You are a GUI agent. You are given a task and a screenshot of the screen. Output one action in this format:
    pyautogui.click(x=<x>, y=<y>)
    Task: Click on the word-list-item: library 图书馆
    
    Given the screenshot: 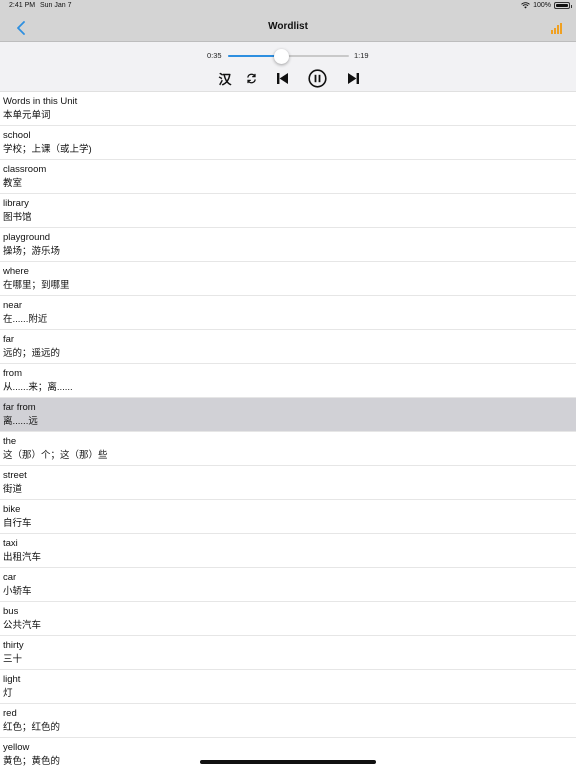 What is the action you would take?
    pyautogui.click(x=288, y=211)
    